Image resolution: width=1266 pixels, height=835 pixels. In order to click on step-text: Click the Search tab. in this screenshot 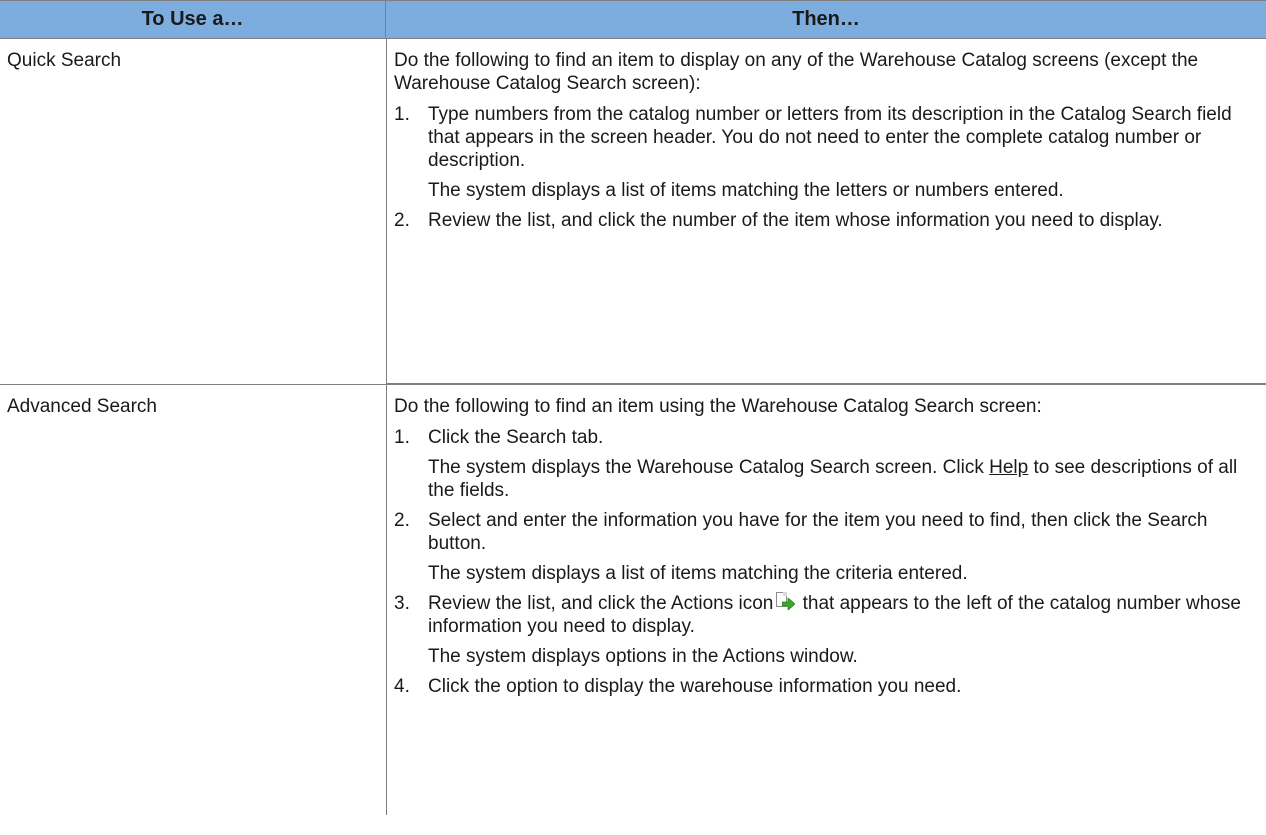, I will do `click(516, 437)`.